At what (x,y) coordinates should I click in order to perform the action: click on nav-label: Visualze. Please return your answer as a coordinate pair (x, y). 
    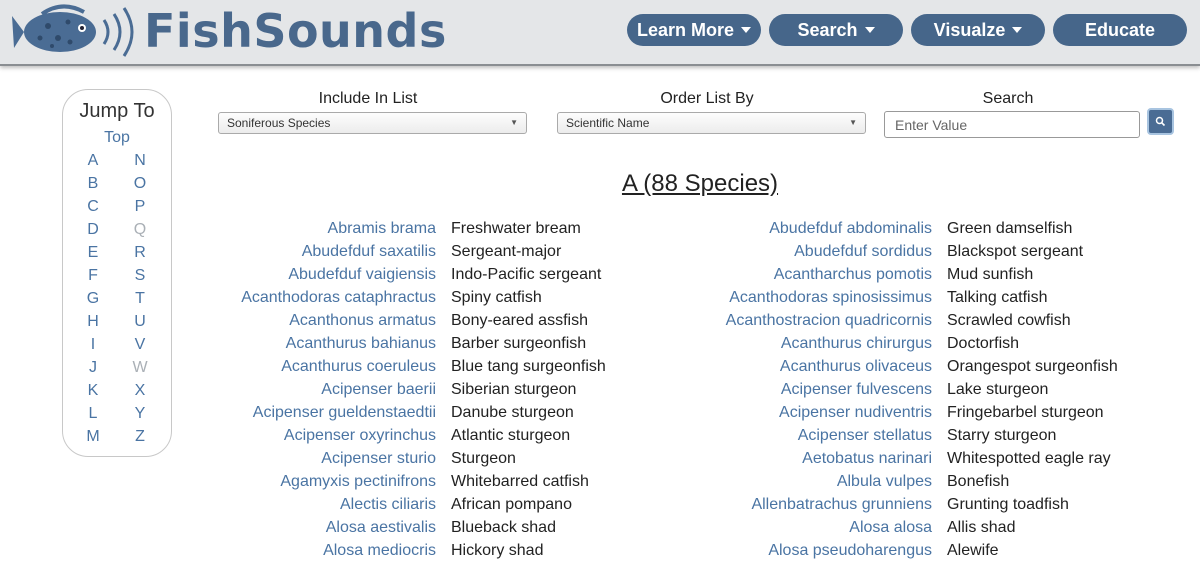
    Looking at the image, I should click on (969, 29).